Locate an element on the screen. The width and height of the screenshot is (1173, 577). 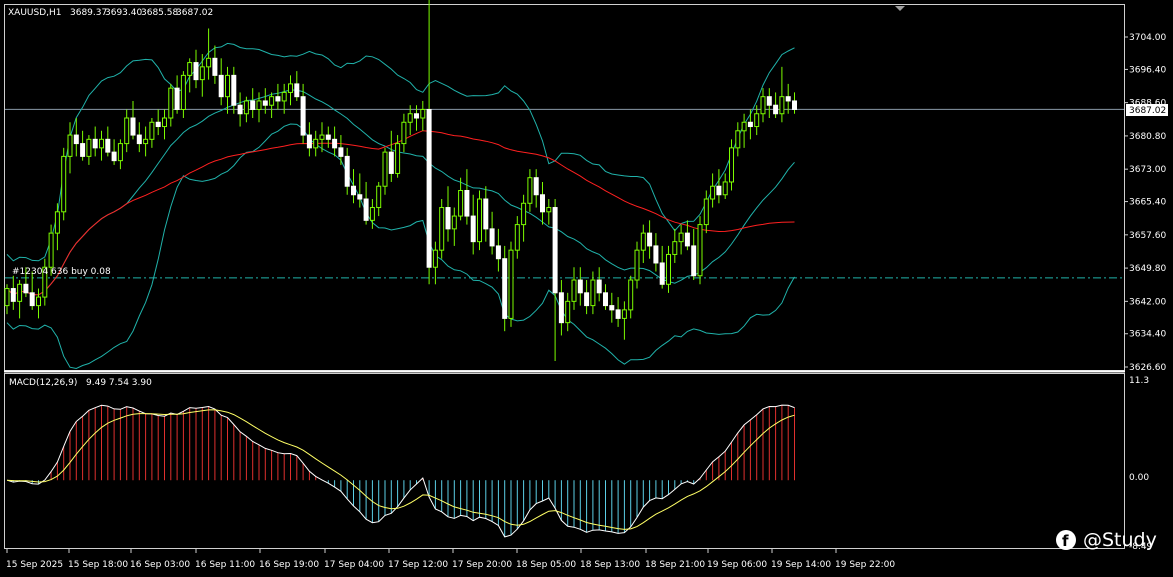
symbol-label: XAUUSD,H1 is located at coordinates (35, 13).